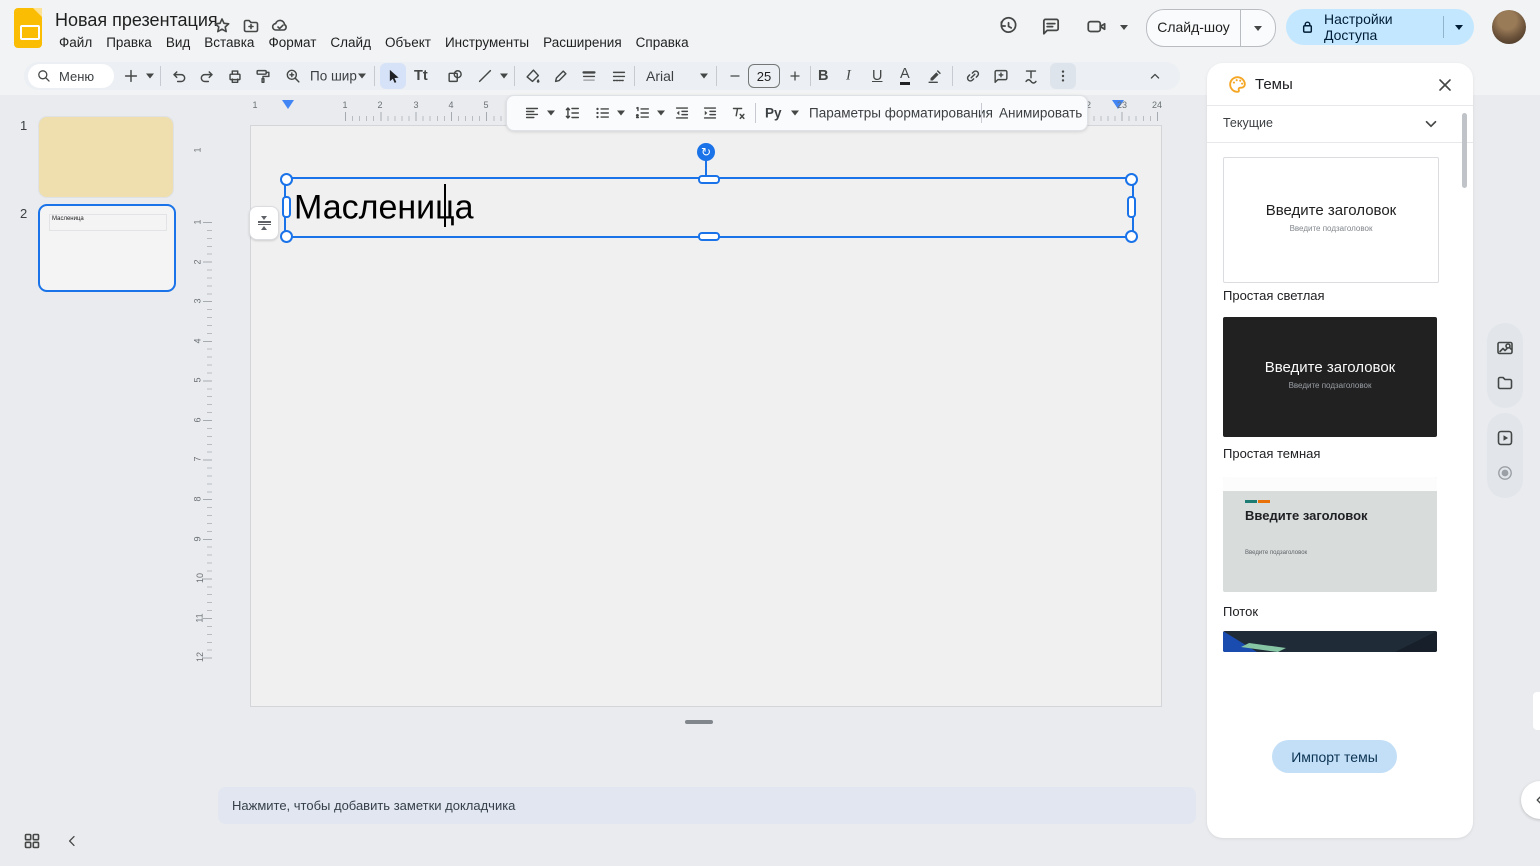  I want to click on grid-view-icon, so click(32, 841).